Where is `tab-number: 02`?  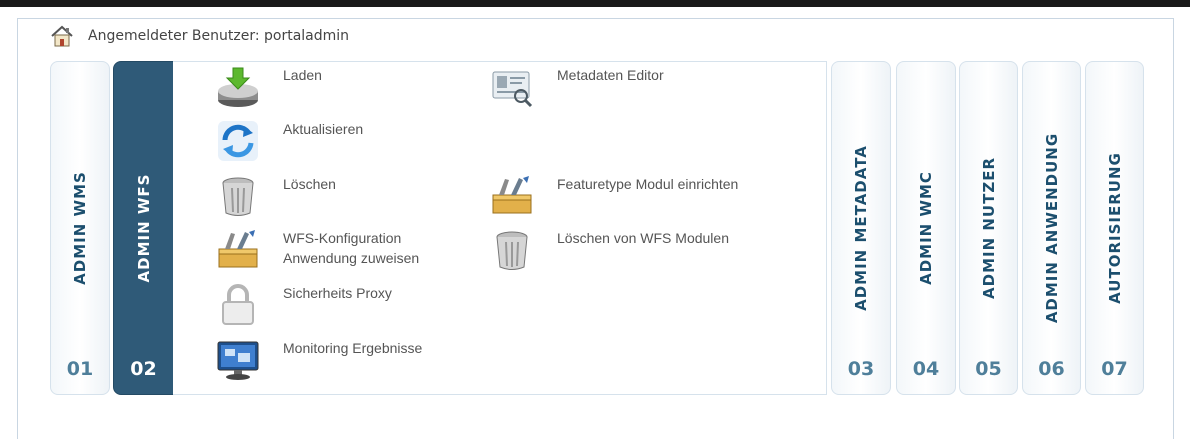 tab-number: 02 is located at coordinates (143, 369).